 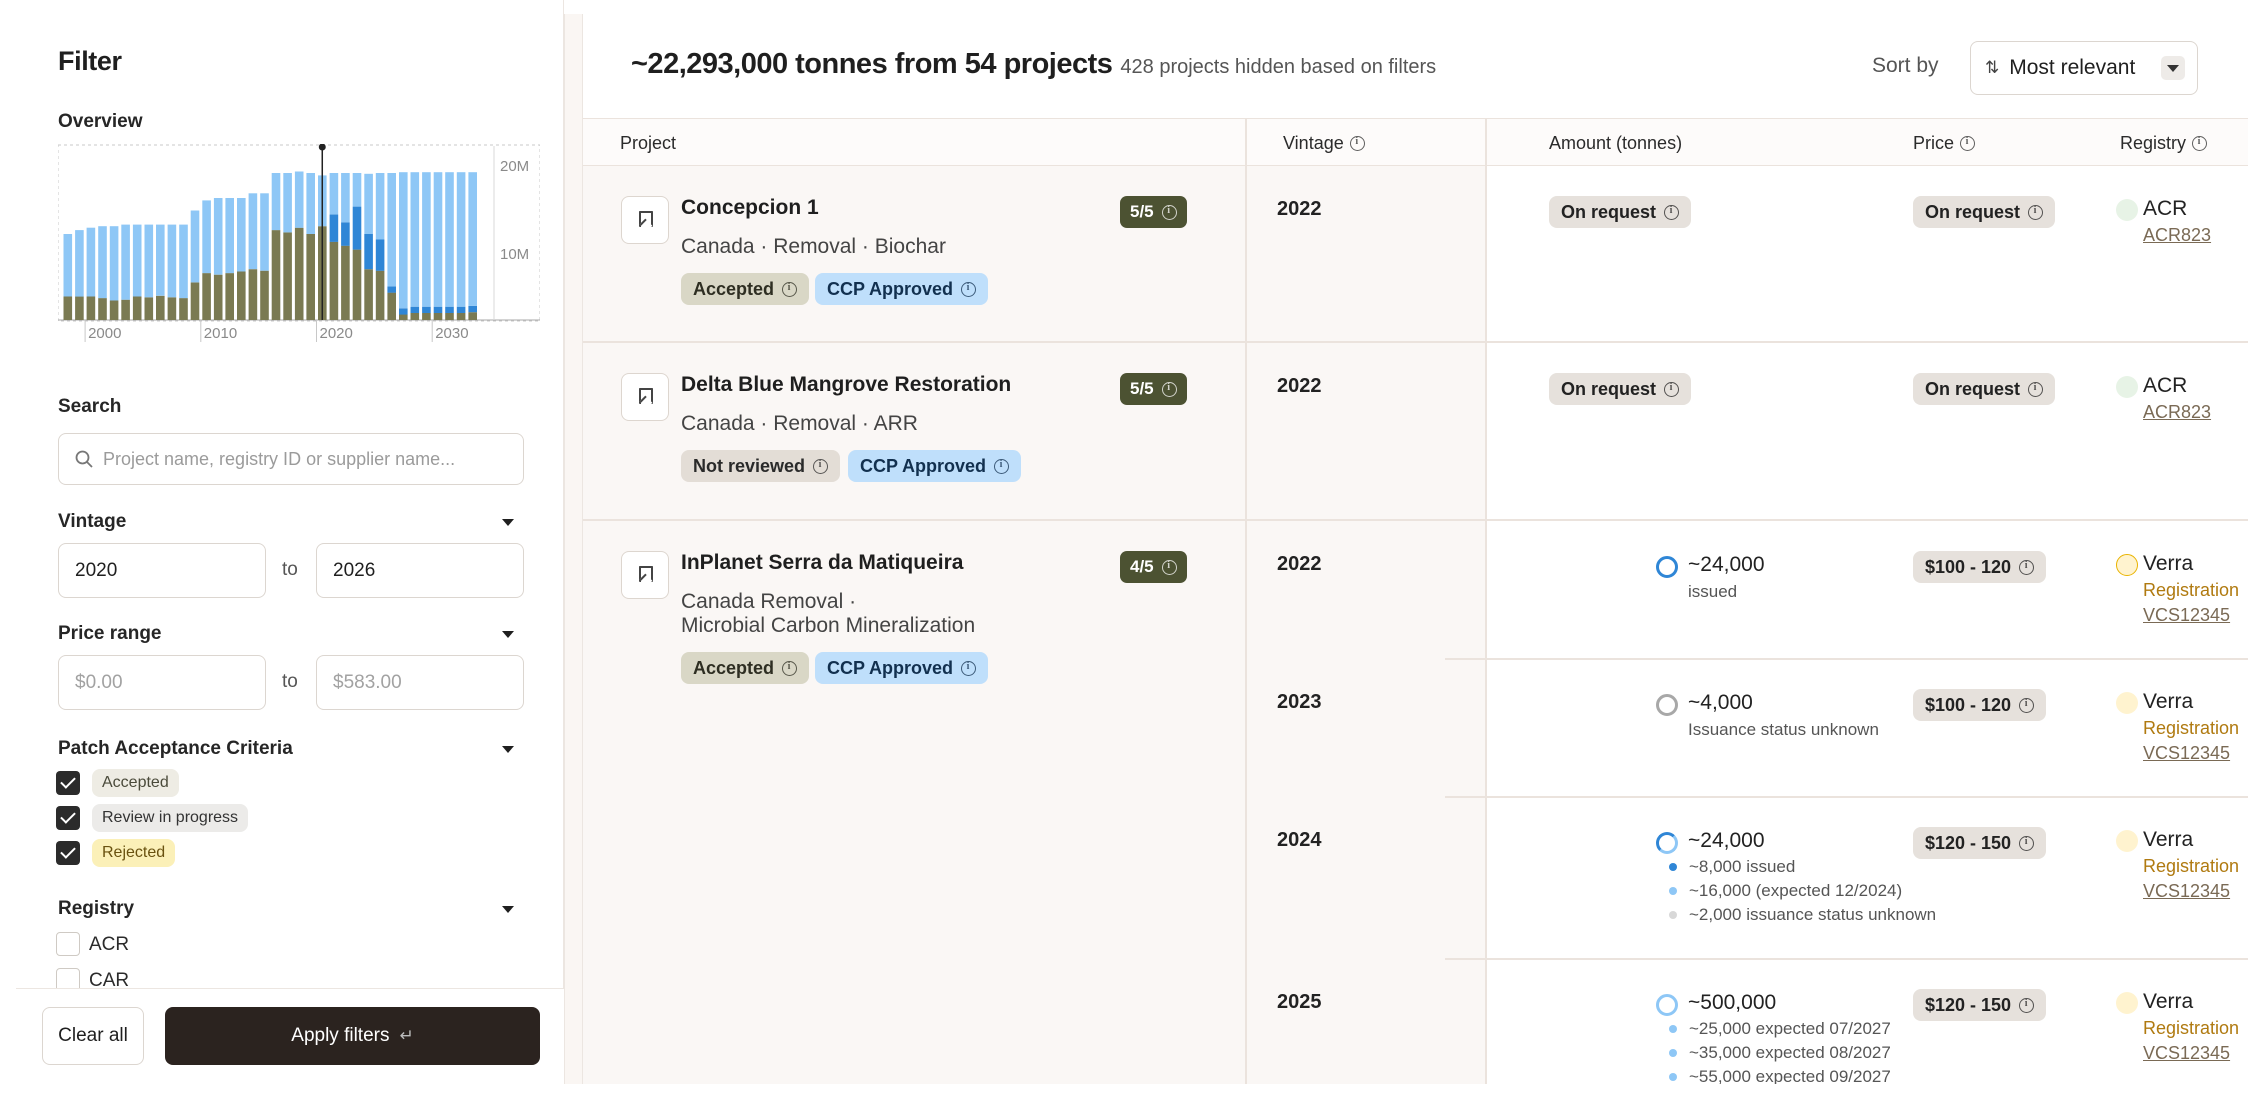 What do you see at coordinates (449, 309) in the screenshot?
I see `chart-bar-2031-s1` at bounding box center [449, 309].